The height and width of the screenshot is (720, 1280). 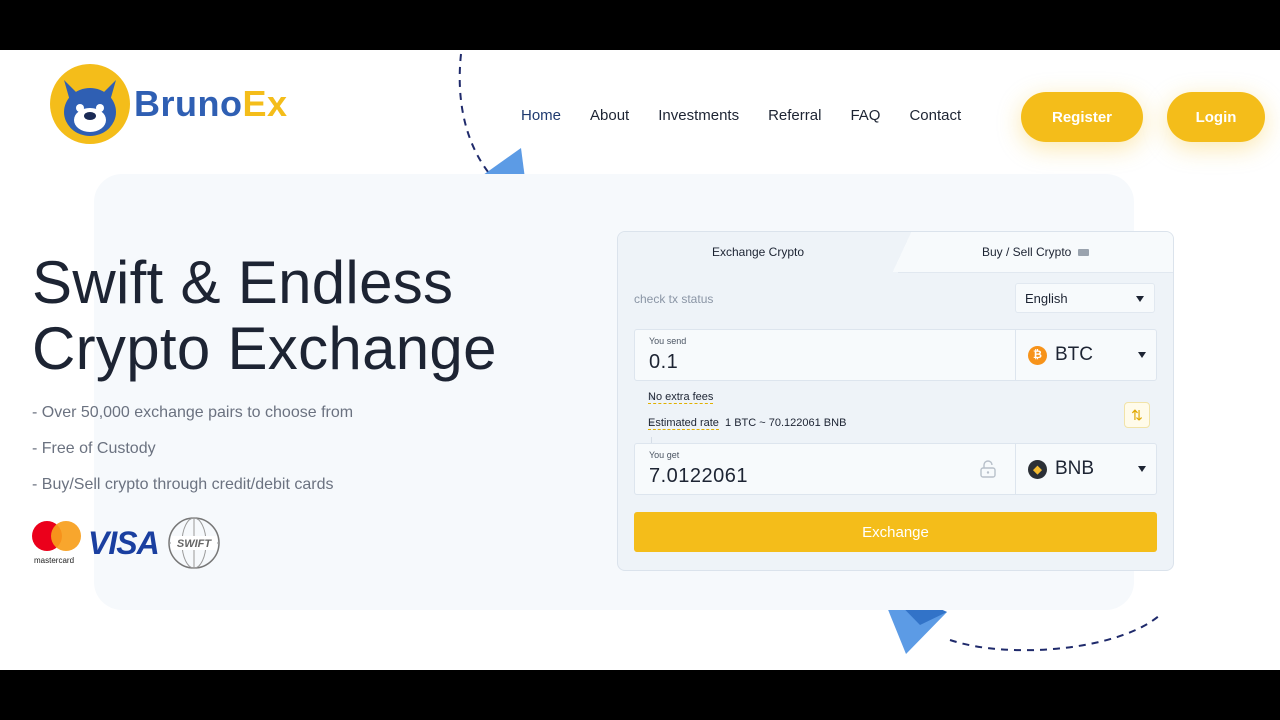 I want to click on headline-line-1: Swift & Endless, so click(x=243, y=282).